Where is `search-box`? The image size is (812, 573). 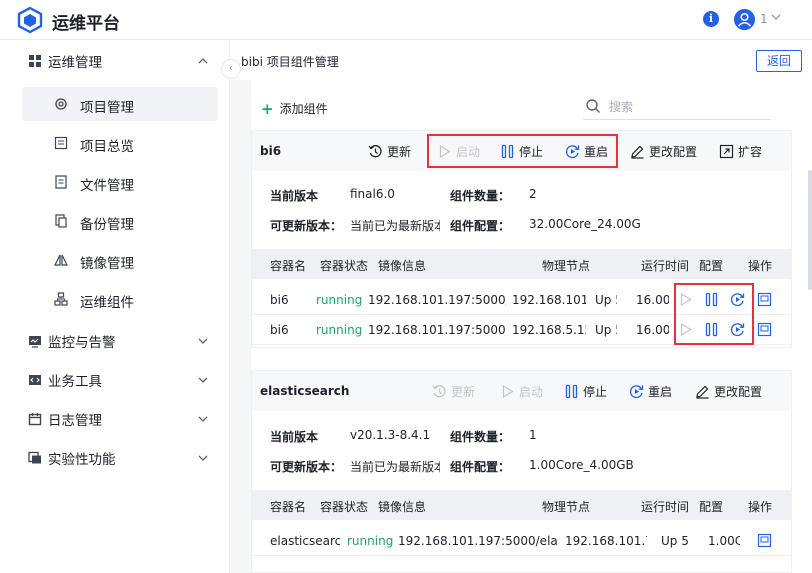
search-box is located at coordinates (677, 107).